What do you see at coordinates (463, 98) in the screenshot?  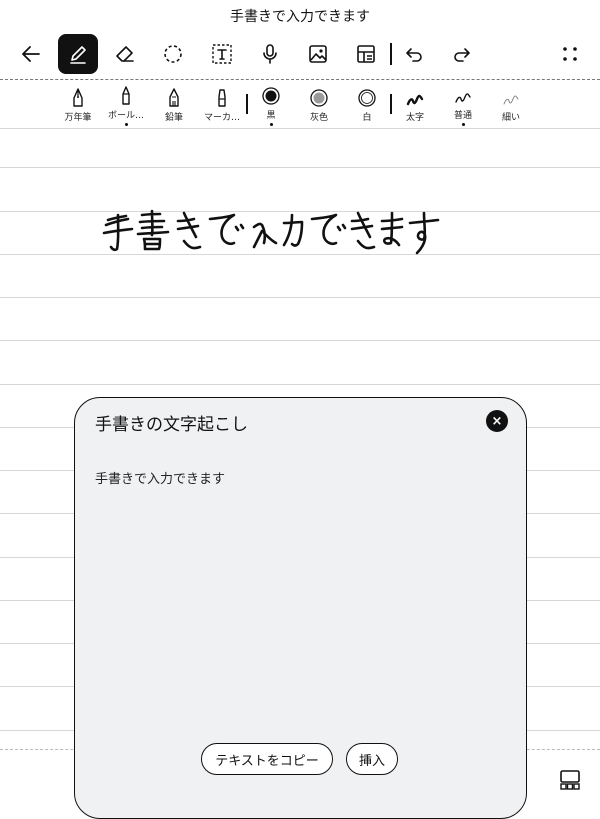 I see `stroke-normal-icon` at bounding box center [463, 98].